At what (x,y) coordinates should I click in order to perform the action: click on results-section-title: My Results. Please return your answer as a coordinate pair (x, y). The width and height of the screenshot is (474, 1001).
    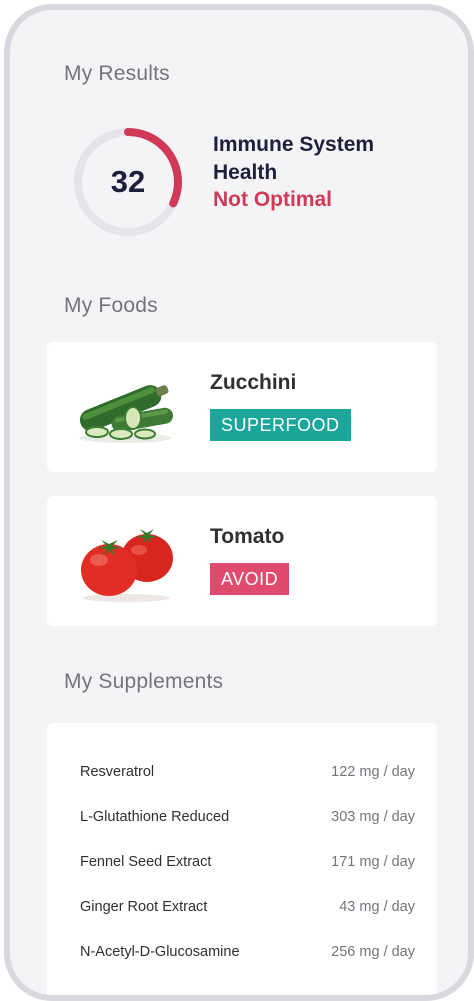
    Looking at the image, I should click on (117, 73).